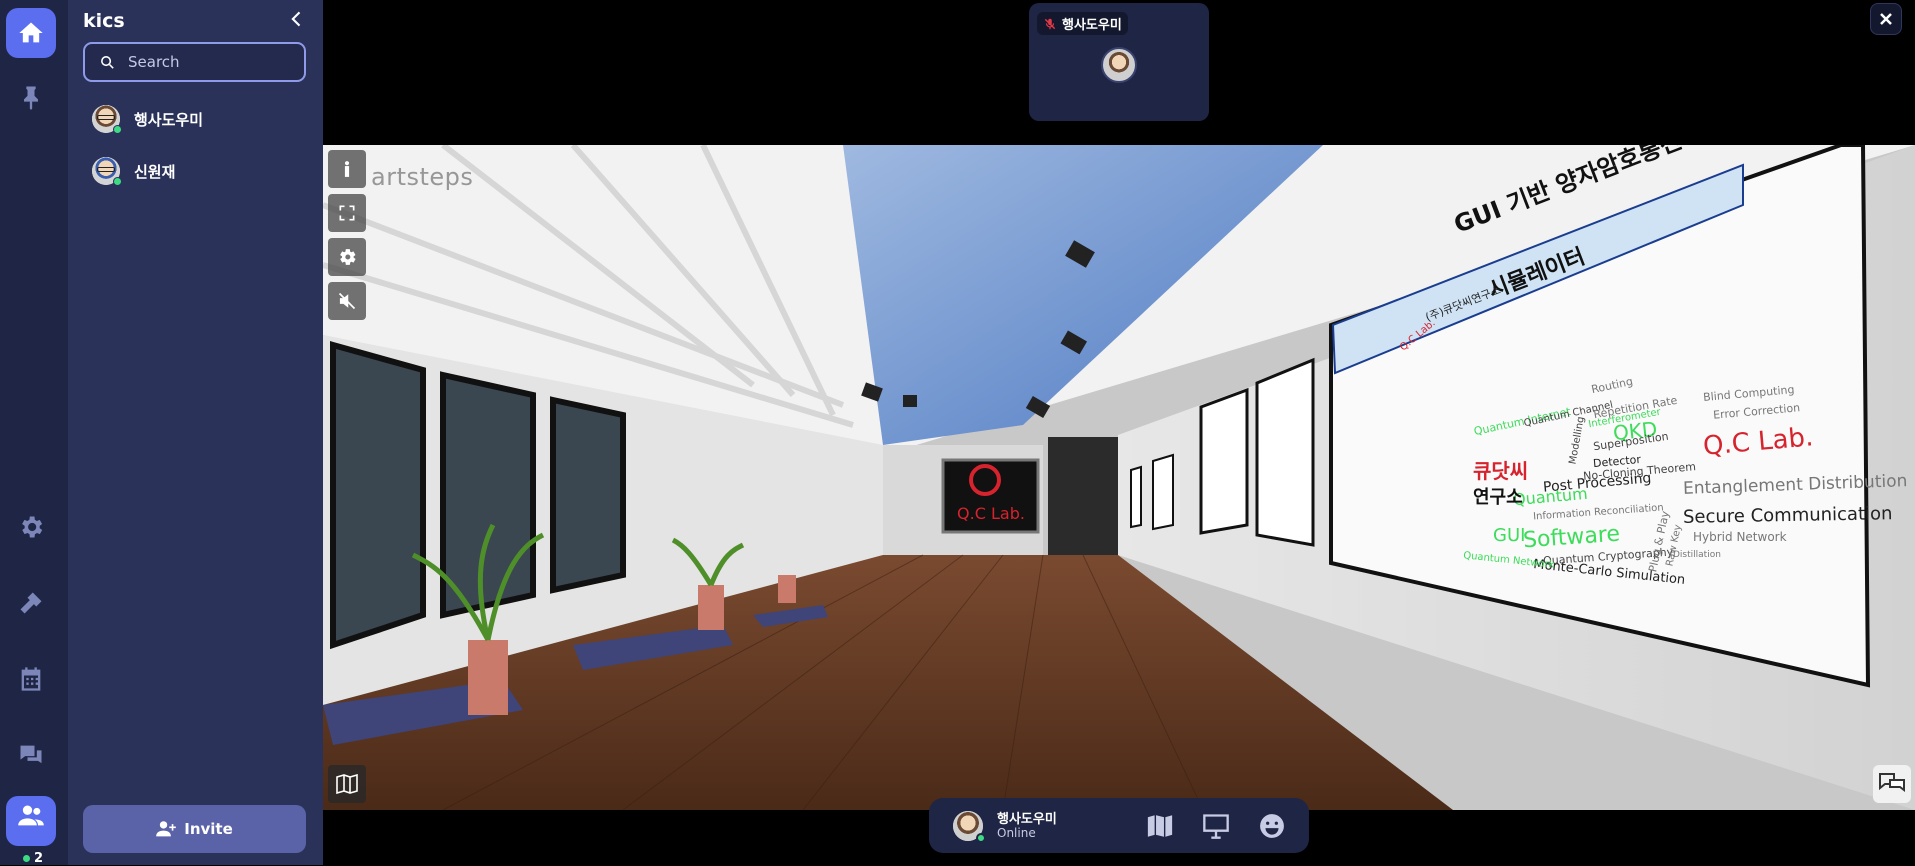  Describe the element at coordinates (1509, 535) in the screenshot. I see `word-gui: GUI` at that location.